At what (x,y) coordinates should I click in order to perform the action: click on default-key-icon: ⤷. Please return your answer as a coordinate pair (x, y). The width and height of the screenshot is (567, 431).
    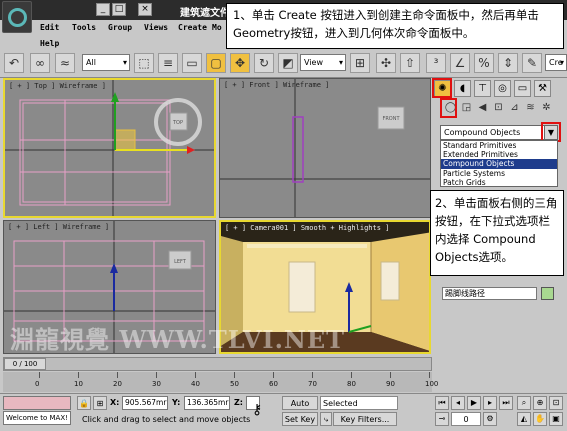
    Looking at the image, I should click on (326, 419).